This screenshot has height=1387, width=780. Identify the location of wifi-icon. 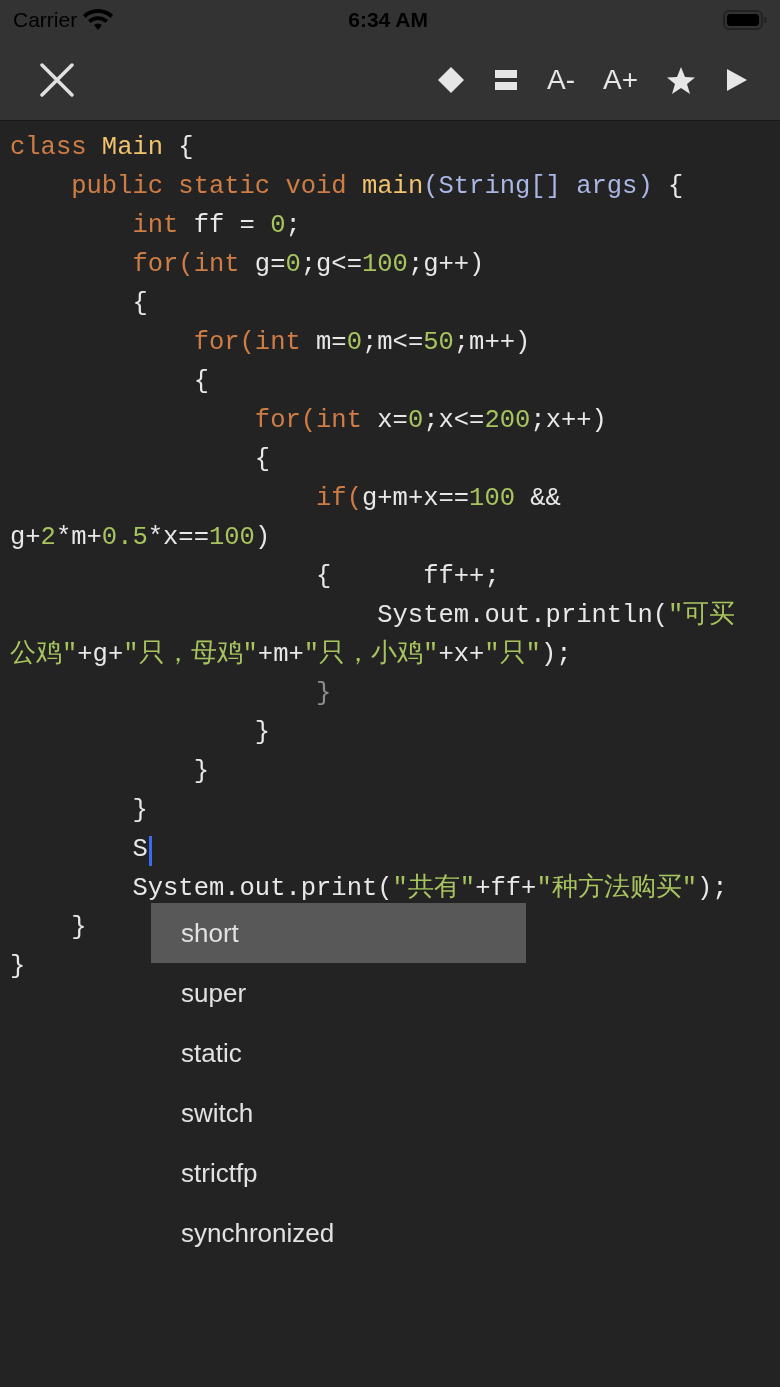
(98, 20).